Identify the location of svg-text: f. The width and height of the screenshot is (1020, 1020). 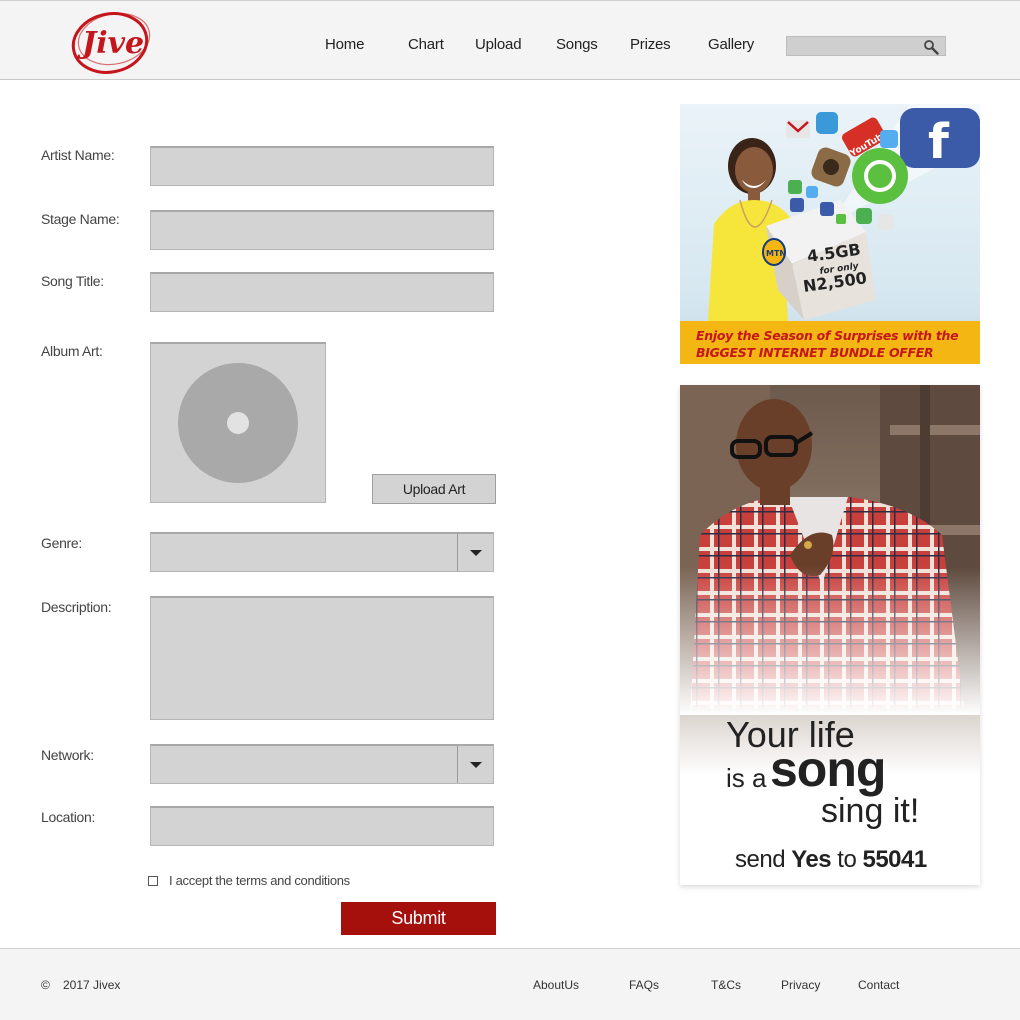
(939, 142).